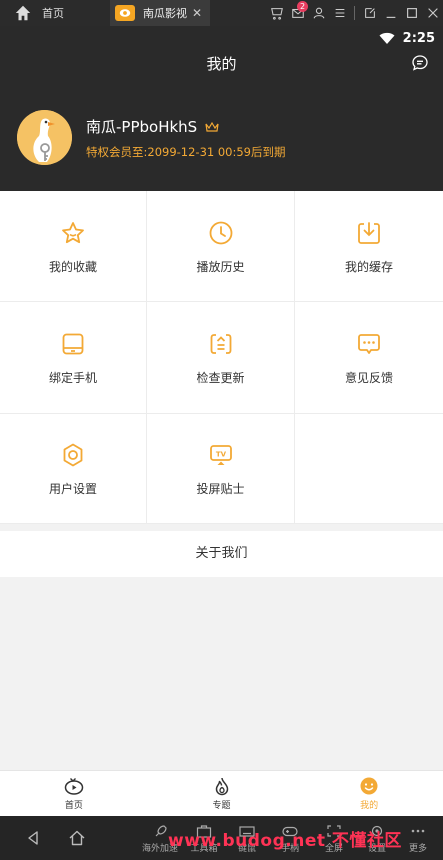 The image size is (443, 860). Describe the element at coordinates (74, 786) in the screenshot. I see `home-tv-icon` at that location.